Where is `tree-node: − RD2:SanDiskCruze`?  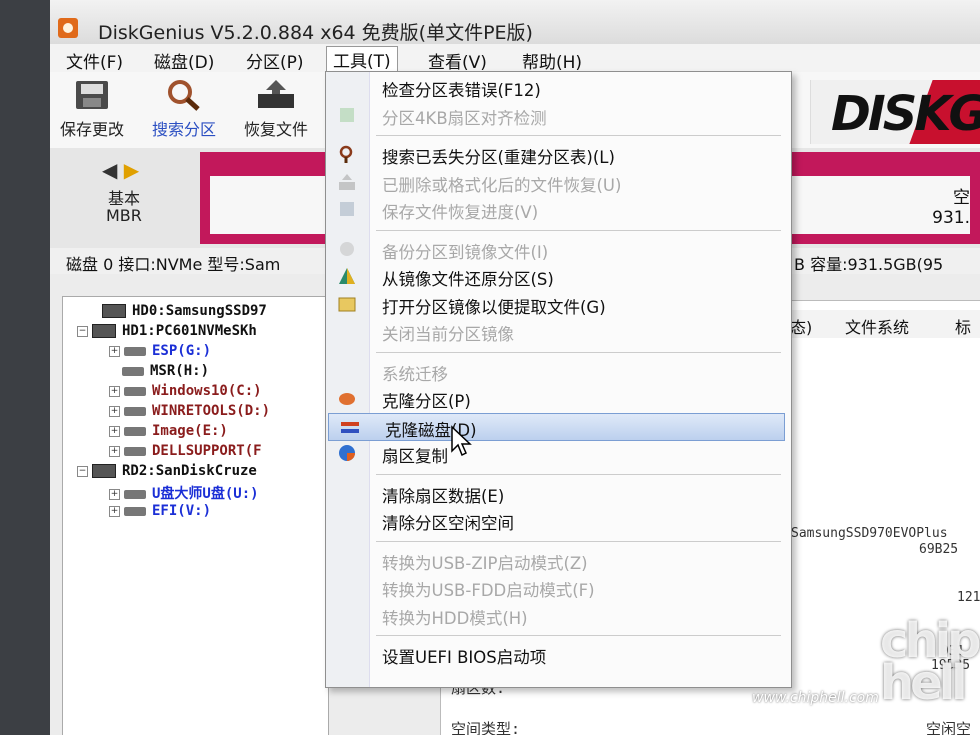
tree-node: − RD2:SanDiskCruze is located at coordinates (167, 471).